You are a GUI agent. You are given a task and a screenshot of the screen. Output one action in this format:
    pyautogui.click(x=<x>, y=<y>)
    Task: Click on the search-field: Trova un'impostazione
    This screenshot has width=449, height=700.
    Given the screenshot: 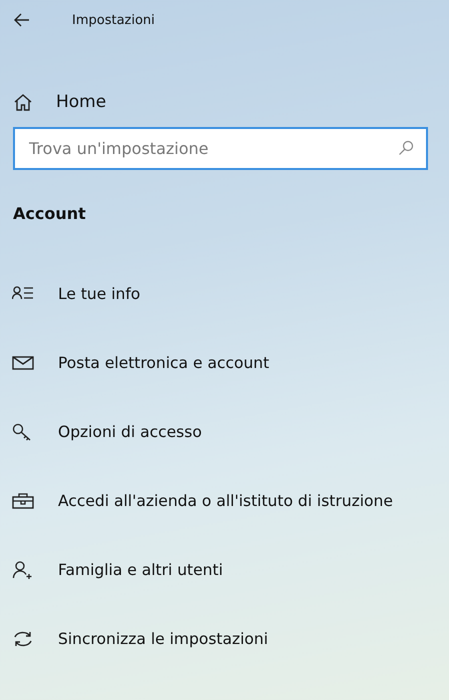 What is the action you would take?
    pyautogui.click(x=220, y=148)
    